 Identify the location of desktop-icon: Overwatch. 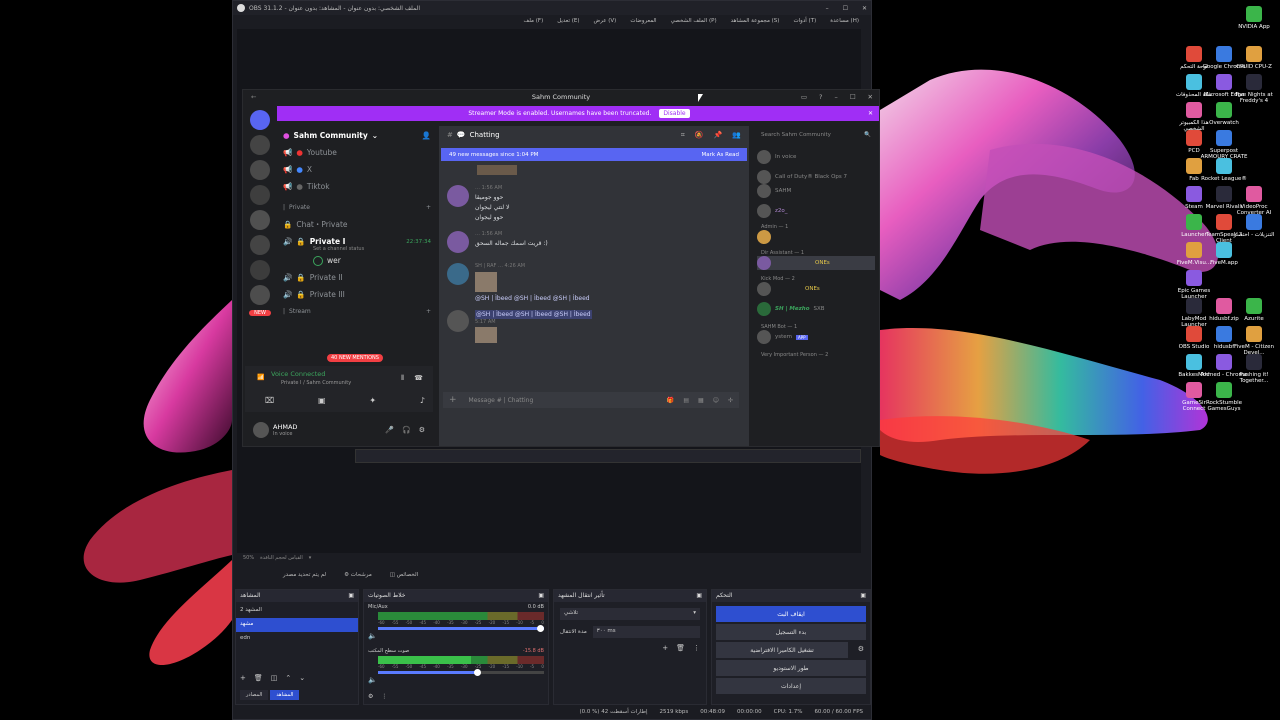
(1224, 114).